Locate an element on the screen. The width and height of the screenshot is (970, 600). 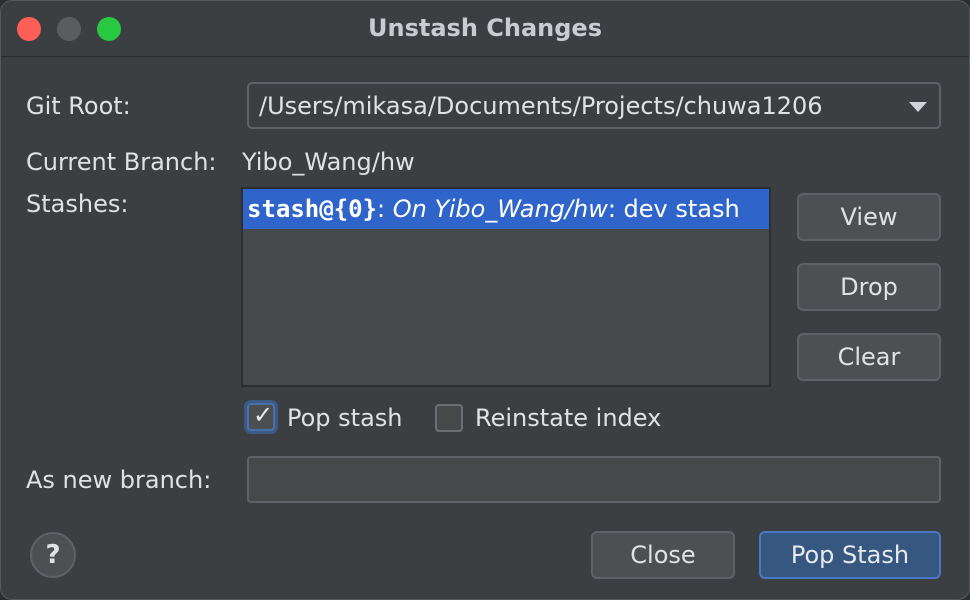
stash-ref: stash@{0} is located at coordinates (312, 209).